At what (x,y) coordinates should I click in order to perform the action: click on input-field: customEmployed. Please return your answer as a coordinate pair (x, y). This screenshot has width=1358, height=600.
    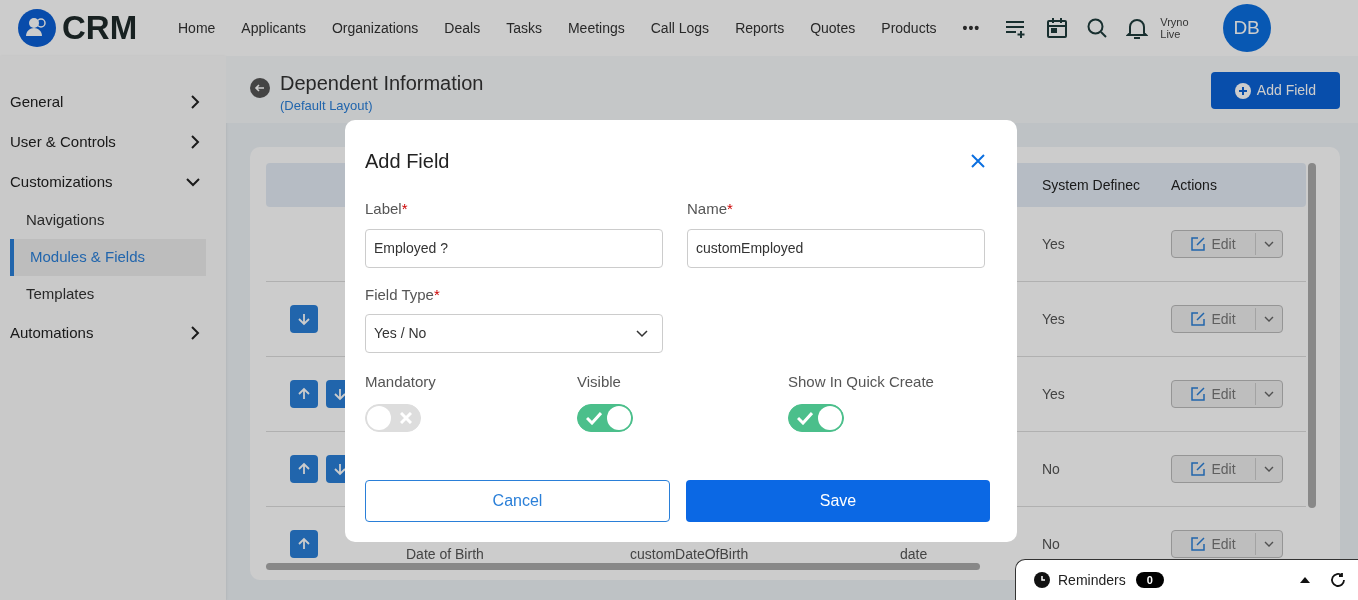
    Looking at the image, I should click on (836, 248).